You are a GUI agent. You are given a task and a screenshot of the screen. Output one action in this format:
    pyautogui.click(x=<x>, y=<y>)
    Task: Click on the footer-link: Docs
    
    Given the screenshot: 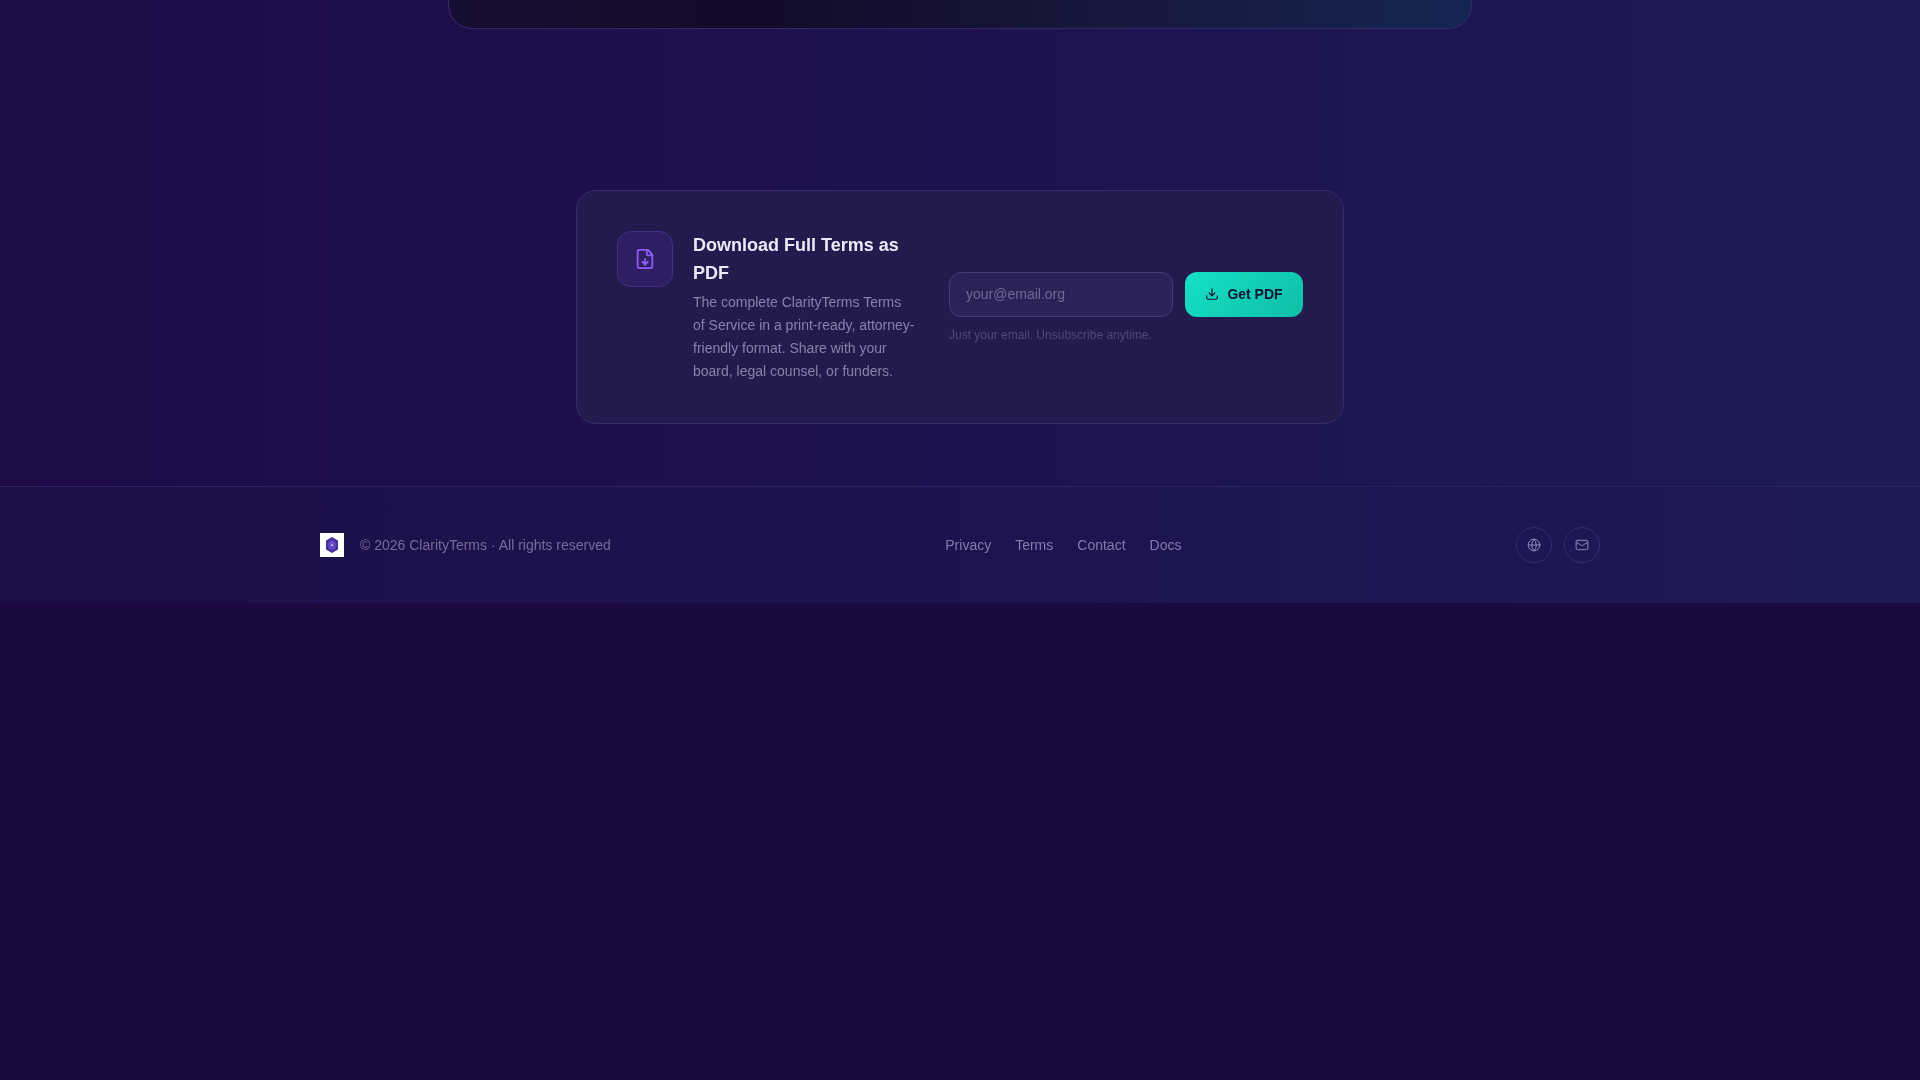 What is the action you would take?
    pyautogui.click(x=1165, y=545)
    